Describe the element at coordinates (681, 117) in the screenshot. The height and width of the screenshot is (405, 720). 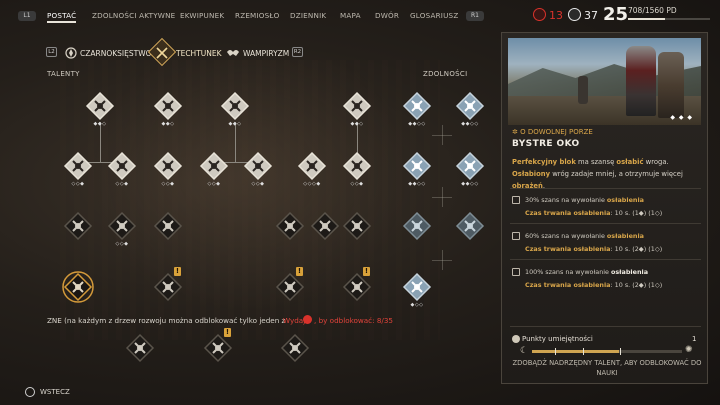
I see `image-page-dots: ◆ ◆ ◆` at that location.